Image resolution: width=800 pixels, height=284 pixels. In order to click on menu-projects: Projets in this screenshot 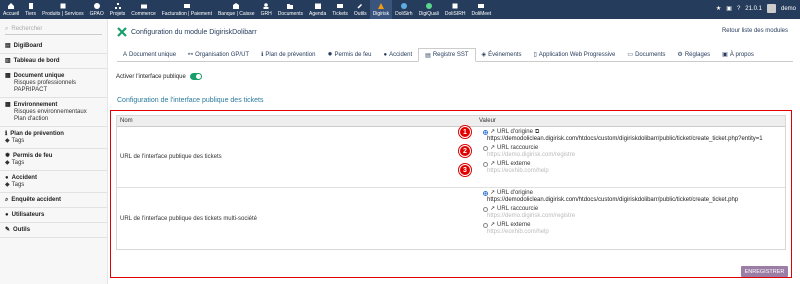, I will do `click(118, 9)`.